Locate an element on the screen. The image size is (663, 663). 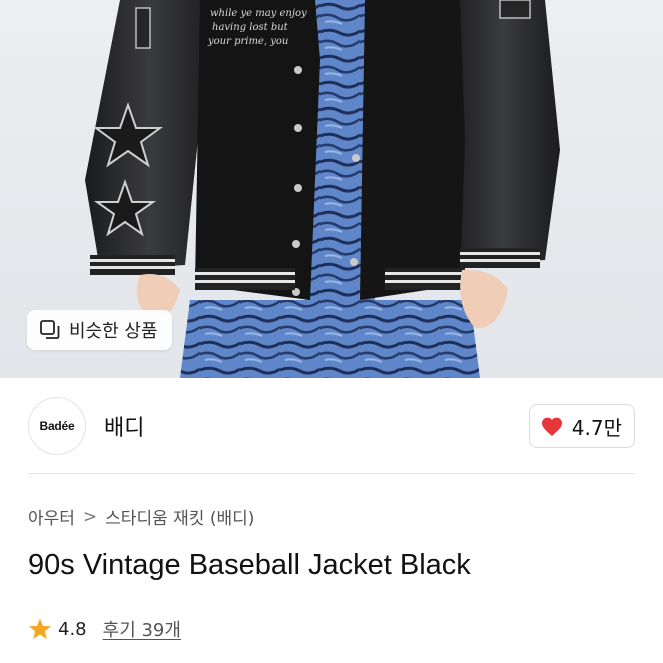
svg-text: having lost but is located at coordinates (250, 27).